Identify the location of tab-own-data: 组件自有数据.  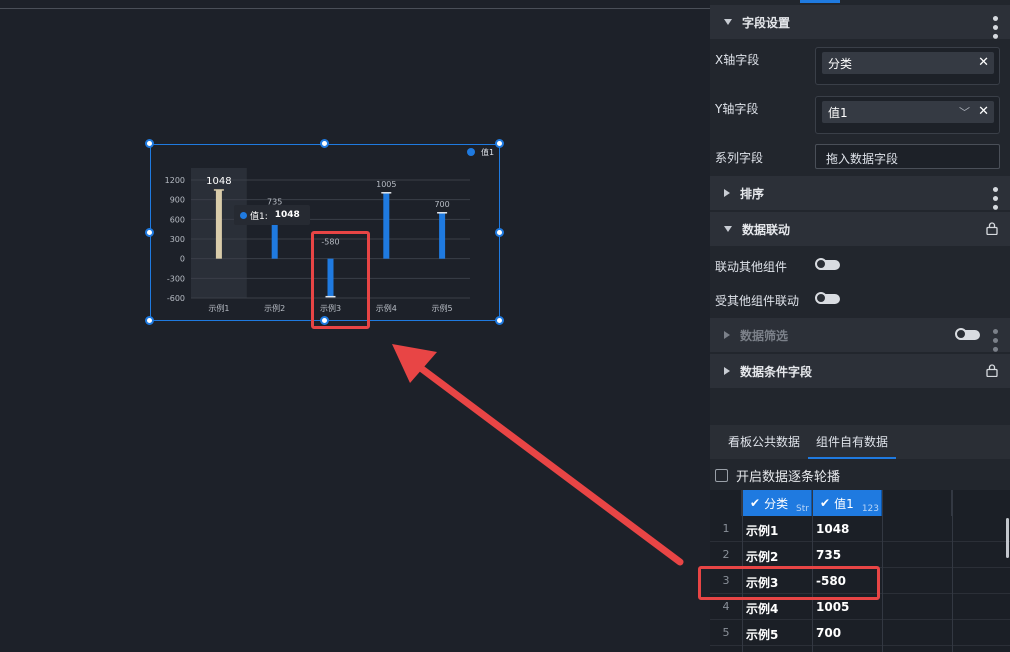
(852, 442).